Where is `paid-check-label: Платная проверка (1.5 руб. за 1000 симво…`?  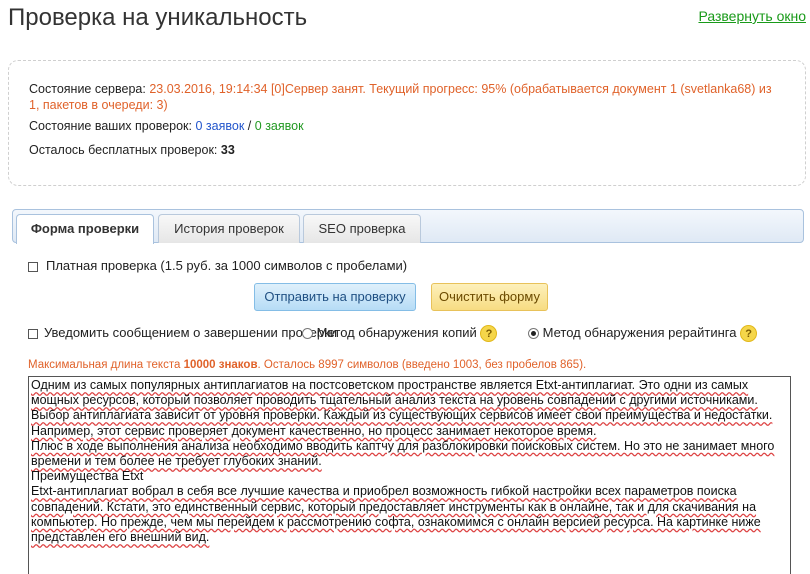
paid-check-label: Платная проверка (1.5 руб. за 1000 симво… is located at coordinates (227, 265).